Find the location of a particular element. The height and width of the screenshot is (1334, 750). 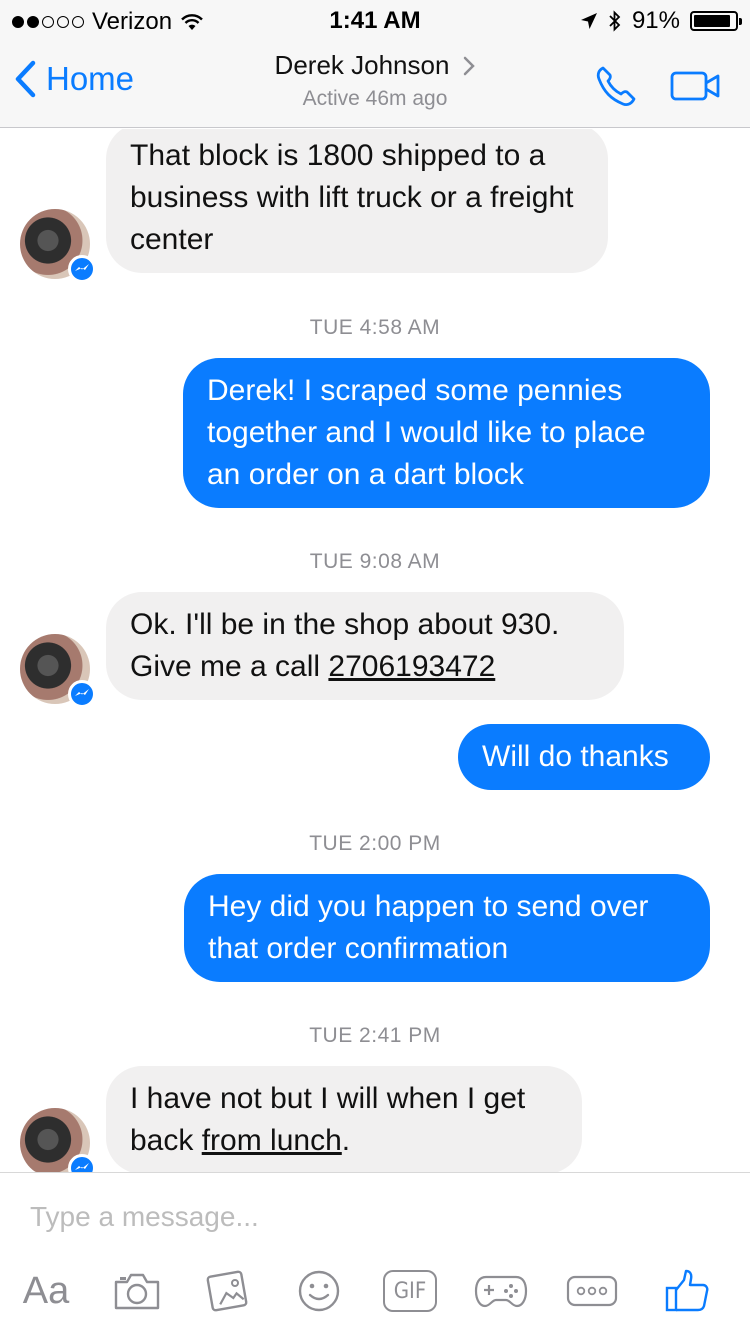

timestamp: TUE 4:58 AM is located at coordinates (375, 327).